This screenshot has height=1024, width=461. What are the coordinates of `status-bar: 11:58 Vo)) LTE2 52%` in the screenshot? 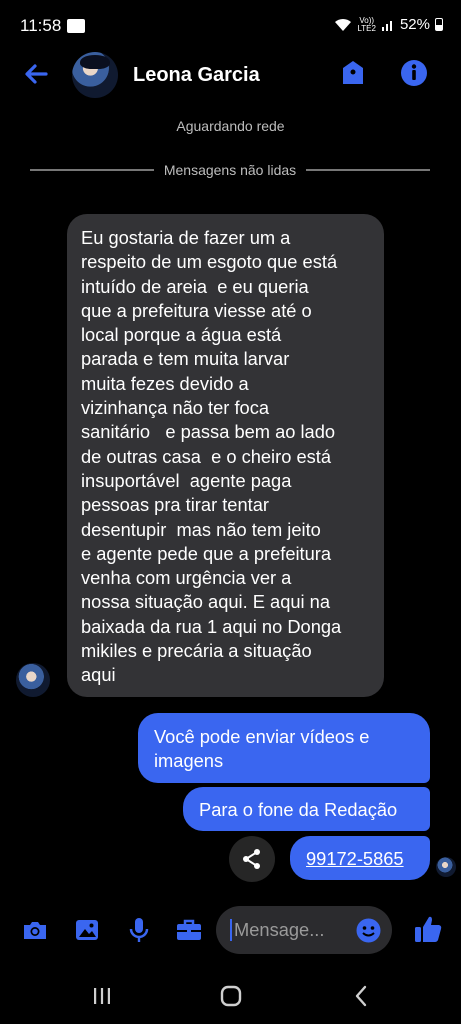 It's located at (230, 26).